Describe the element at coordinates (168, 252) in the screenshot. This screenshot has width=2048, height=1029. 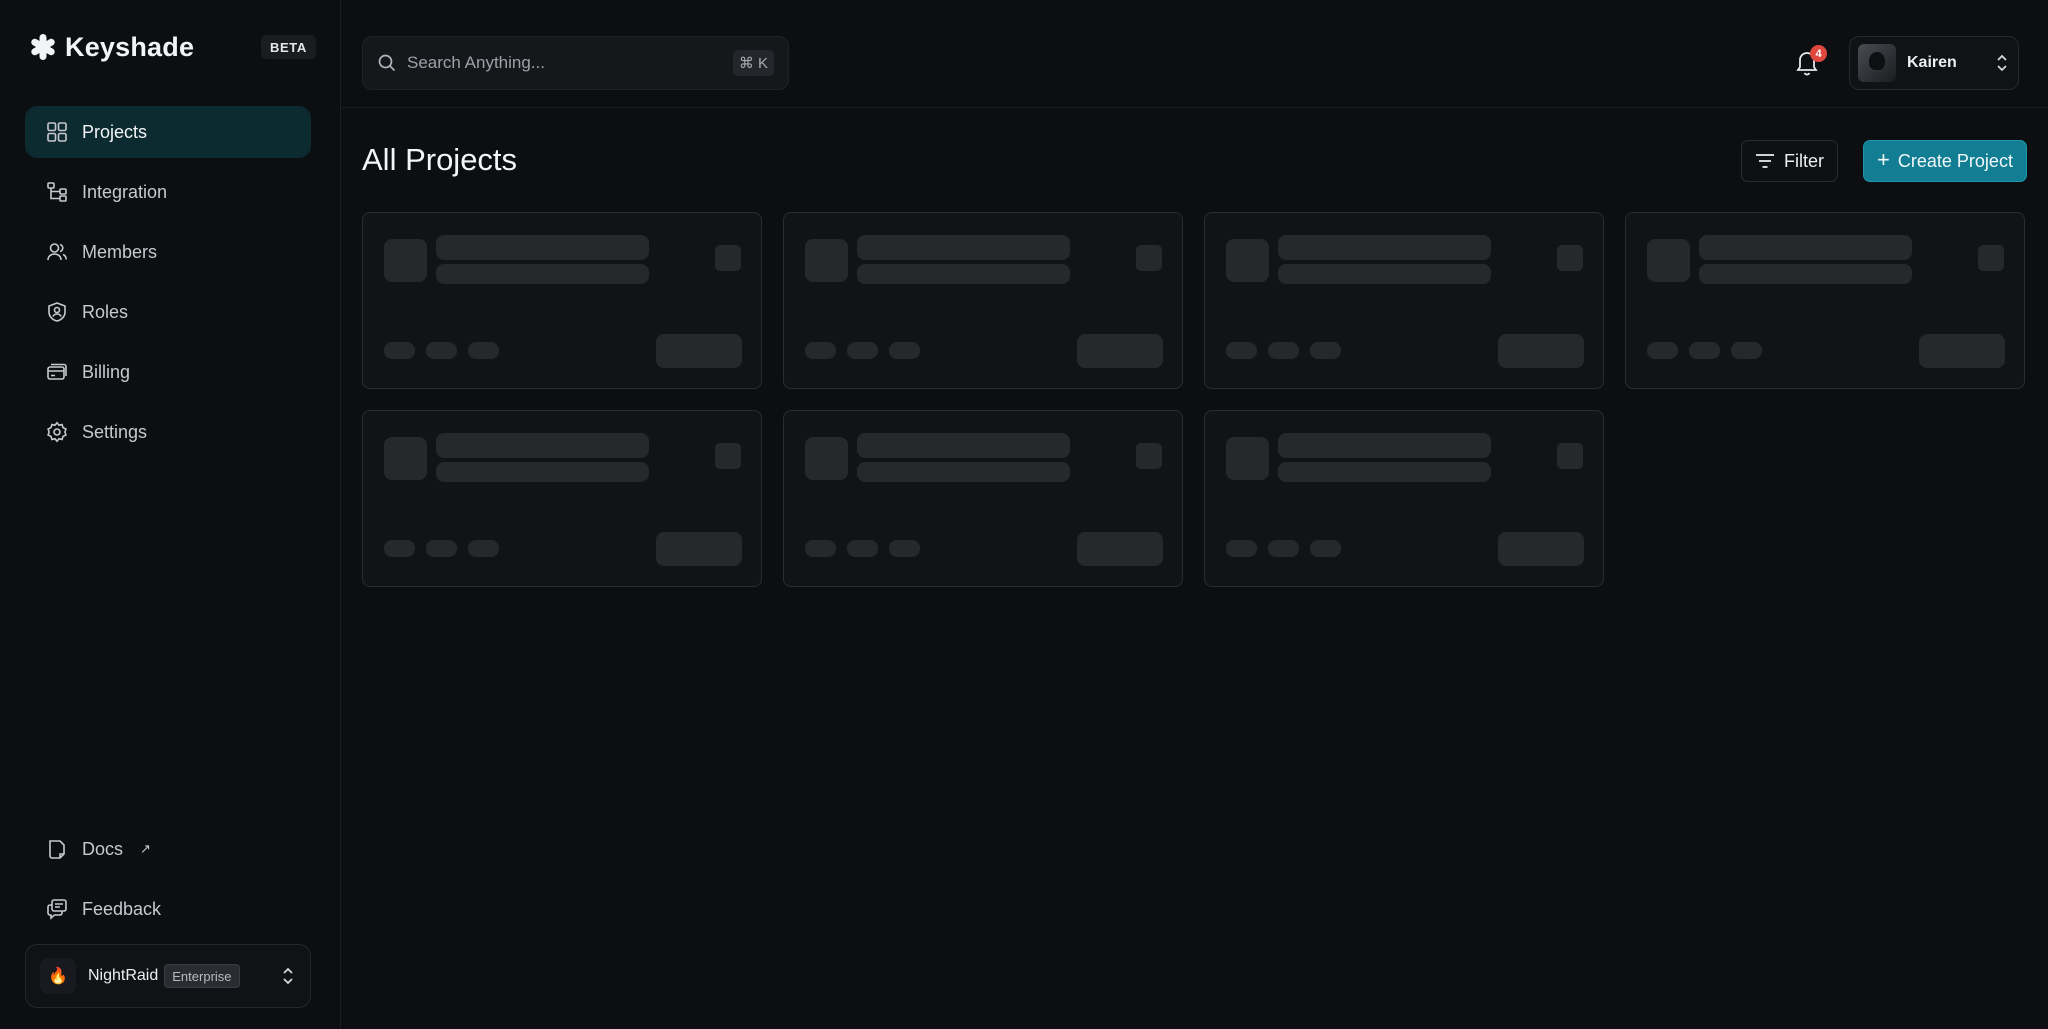
I see `sidebar-item-members: Members` at that location.